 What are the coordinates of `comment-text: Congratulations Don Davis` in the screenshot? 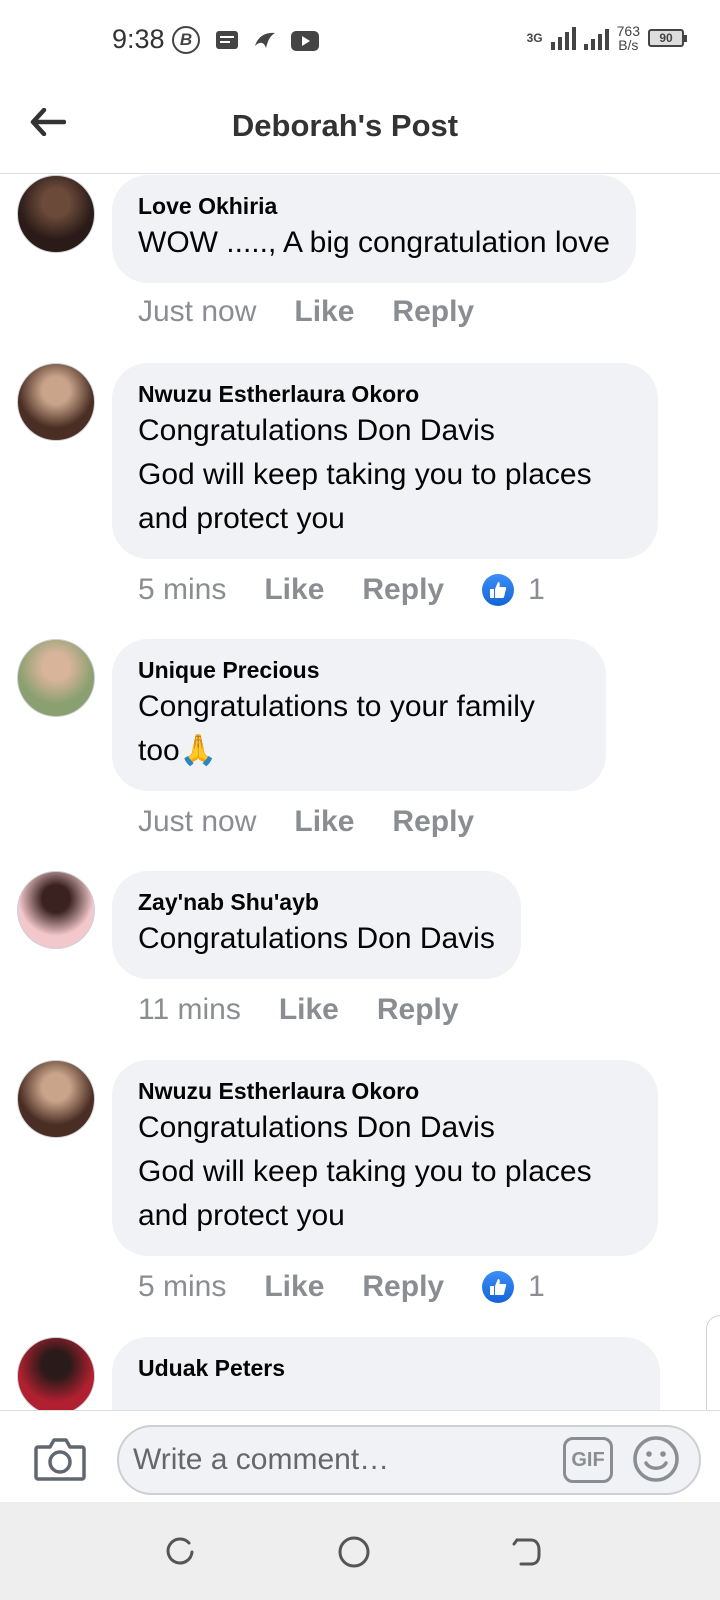 It's located at (316, 938).